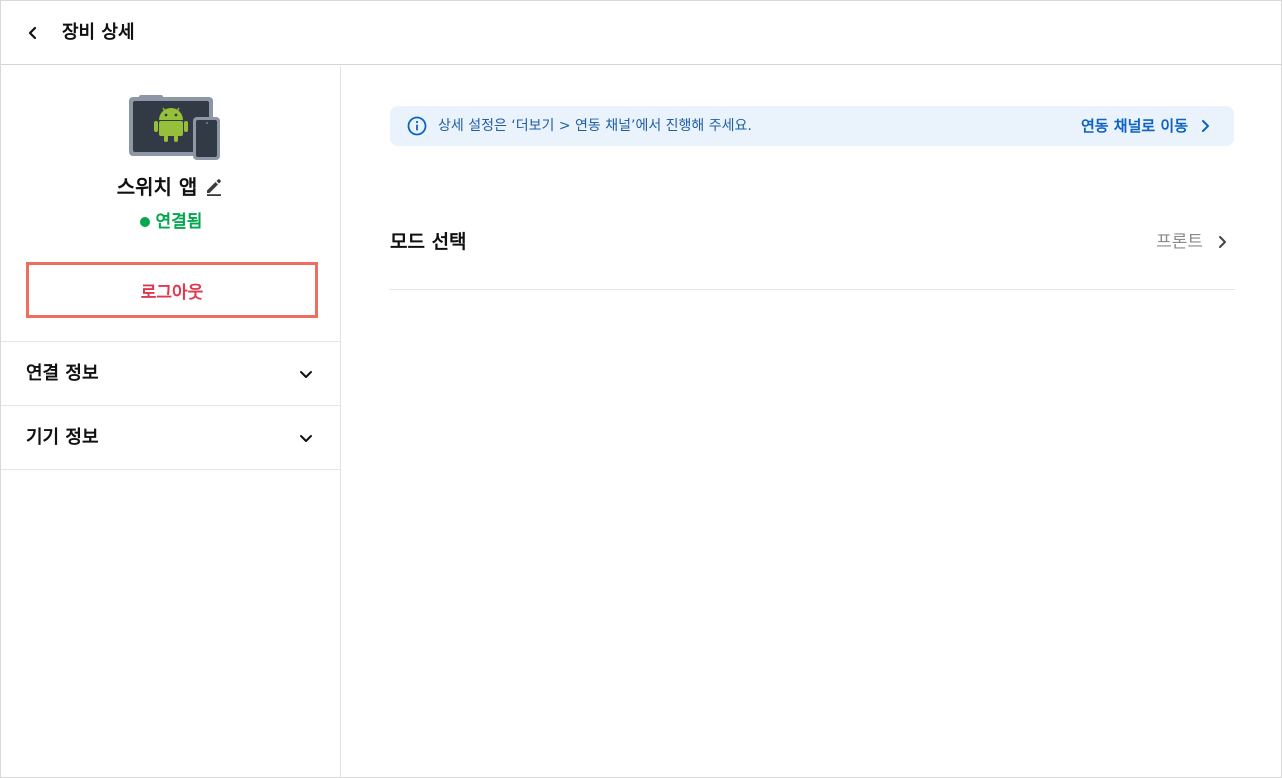 This screenshot has width=1282, height=778. I want to click on android-tablet-phone-icon, so click(175, 128).